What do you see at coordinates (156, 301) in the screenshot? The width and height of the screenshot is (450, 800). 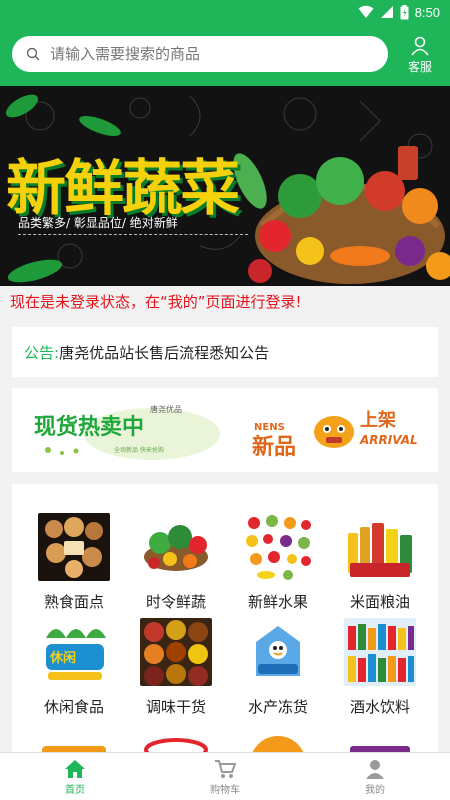 I see `login-notice: 现在是未登录状态，在“我的”页面进行登录!` at bounding box center [156, 301].